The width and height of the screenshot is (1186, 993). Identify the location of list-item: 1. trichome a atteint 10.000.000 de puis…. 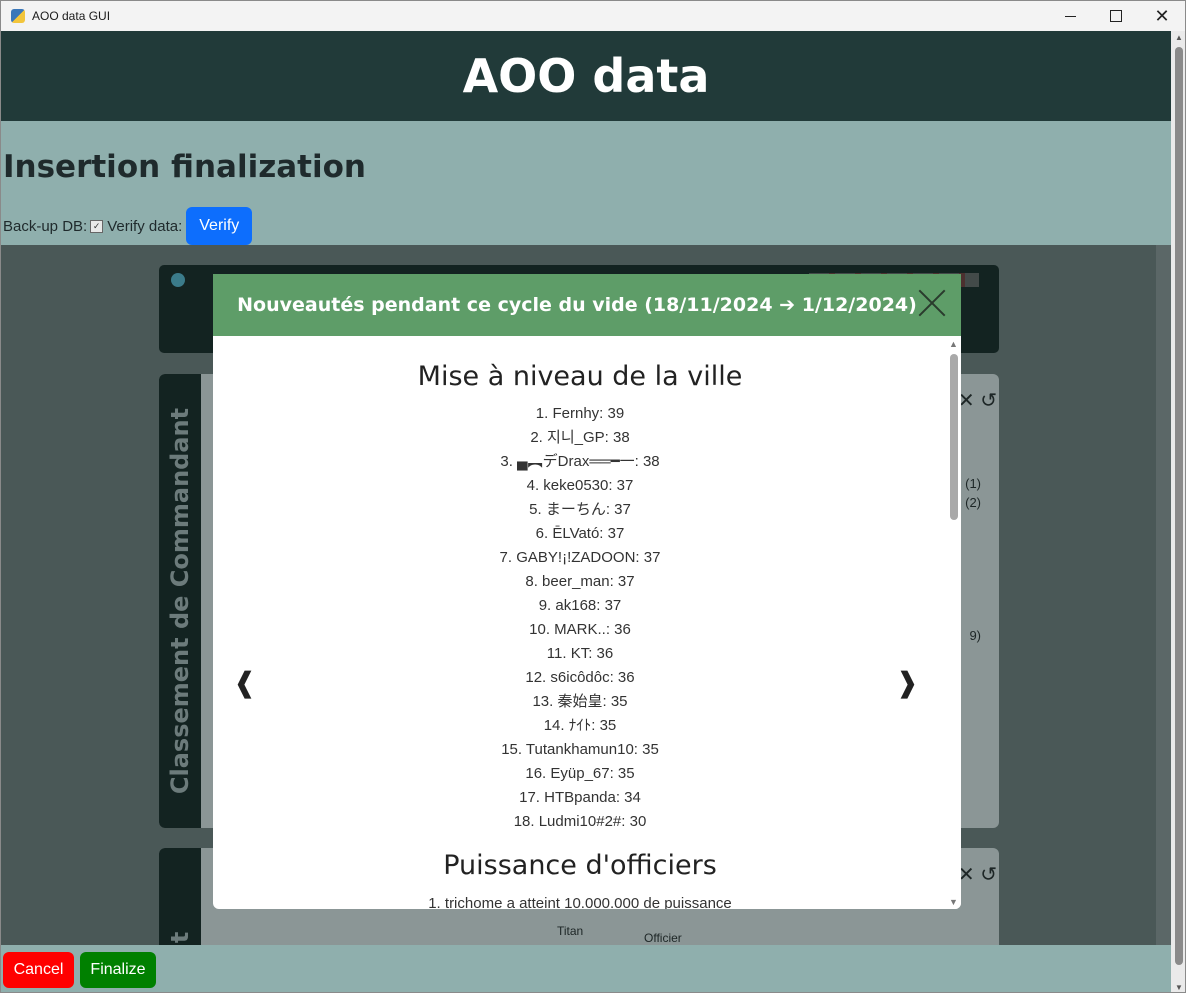
(580, 902).